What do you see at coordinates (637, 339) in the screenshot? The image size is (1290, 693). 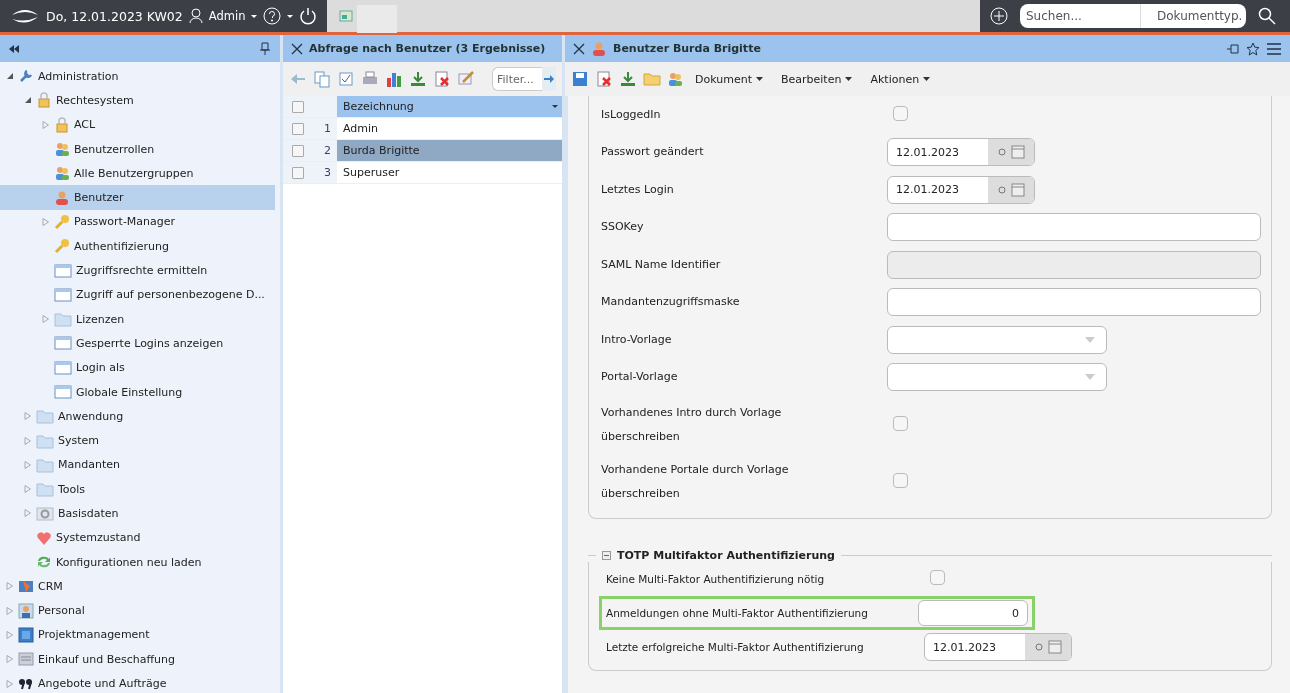 I see `field-label: Intro-Vorlage` at bounding box center [637, 339].